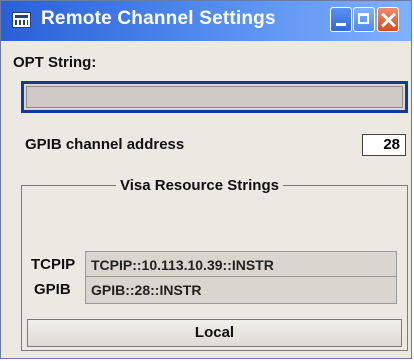  I want to click on visa-resource-strings-title: Visa Resource Strings, so click(199, 185).